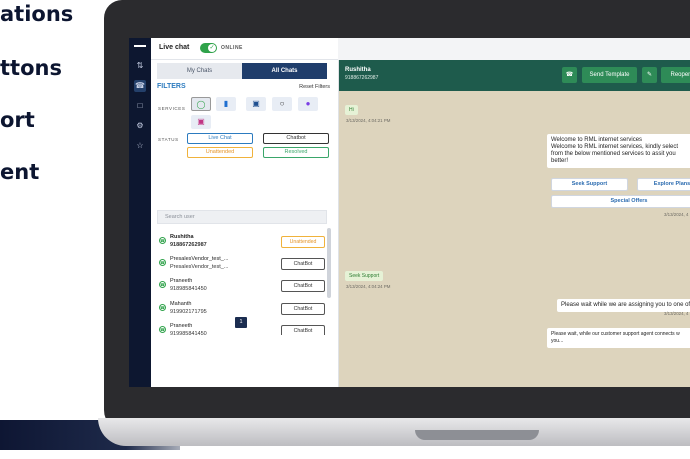  What do you see at coordinates (358, 70) in the screenshot?
I see `chat-contact-name: Rushitha` at bounding box center [358, 70].